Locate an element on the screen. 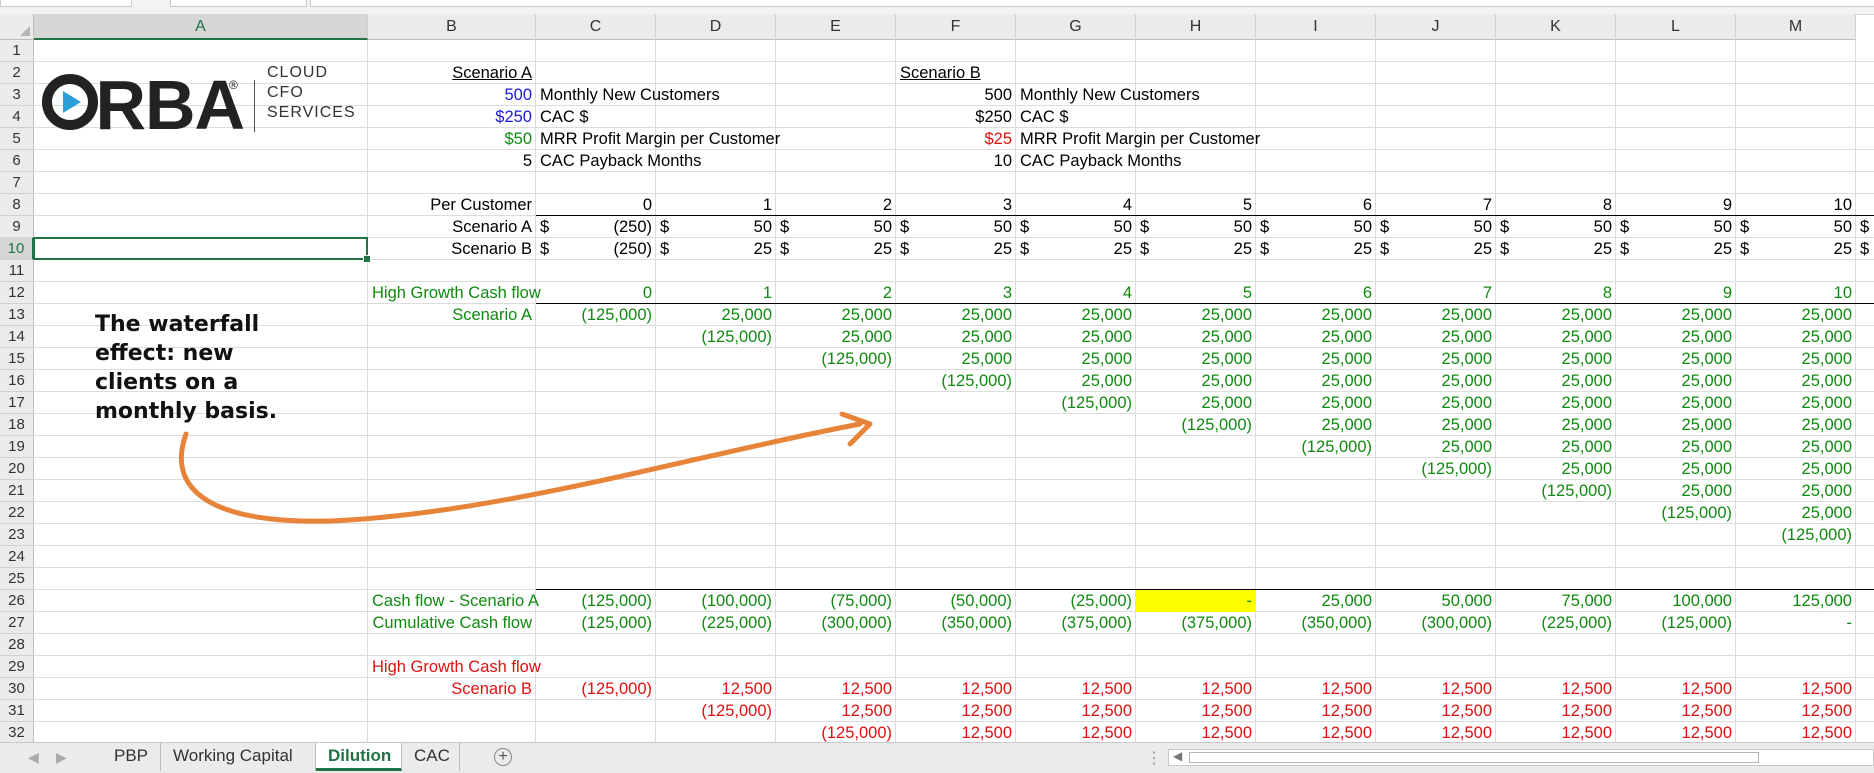  cash-flow-a-label: Cash flow - Scenario A is located at coordinates (453, 601).